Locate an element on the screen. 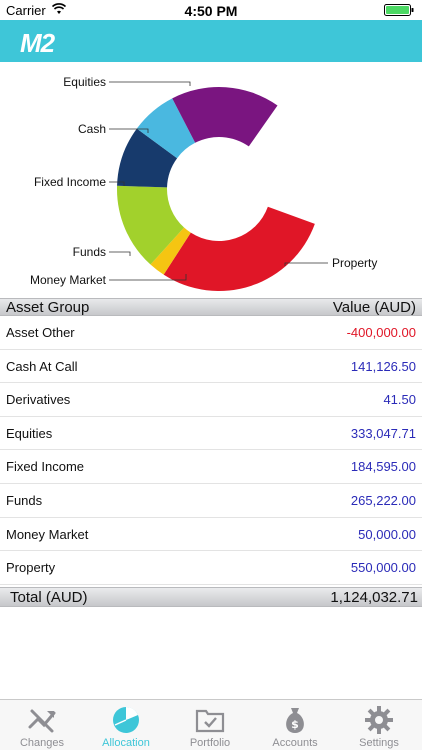 This screenshot has height=750, width=422. table-row: Cash At Call 141,126.50 is located at coordinates (211, 367).